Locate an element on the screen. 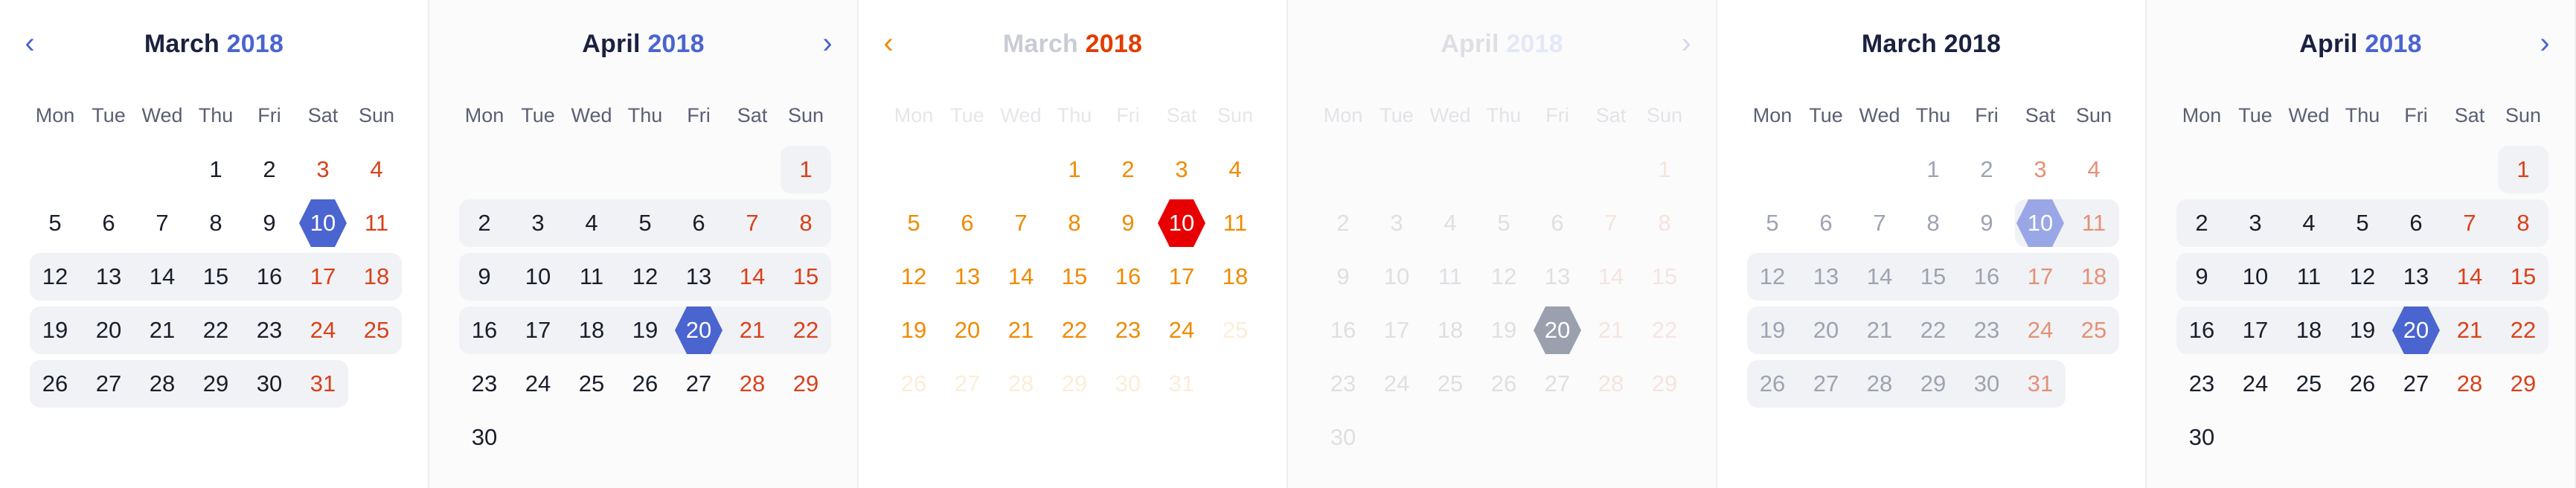  day-cell: 23 is located at coordinates (269, 330).